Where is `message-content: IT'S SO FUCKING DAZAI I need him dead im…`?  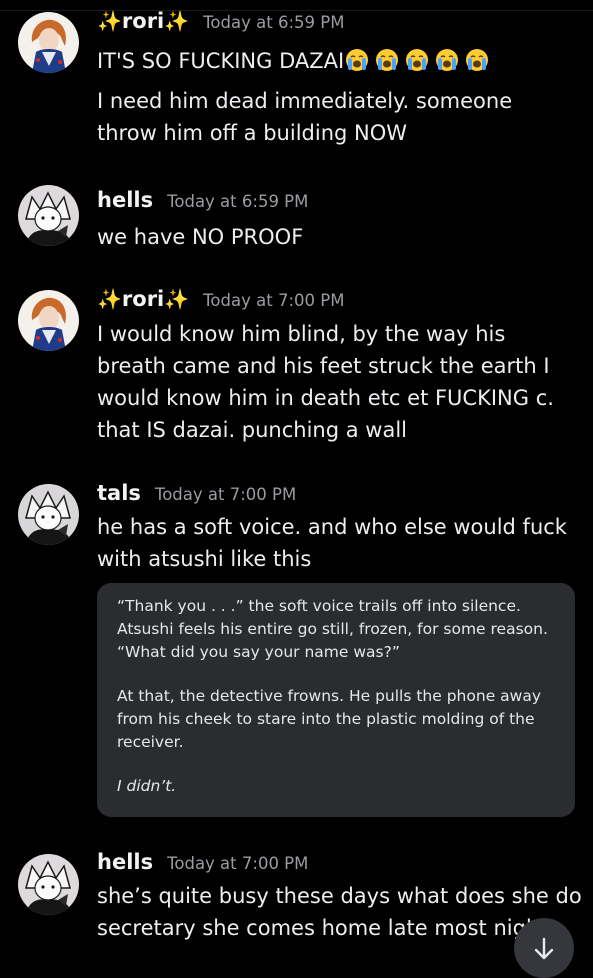 message-content: IT'S SO FUCKING DAZAI I need him dead im… is located at coordinates (337, 97).